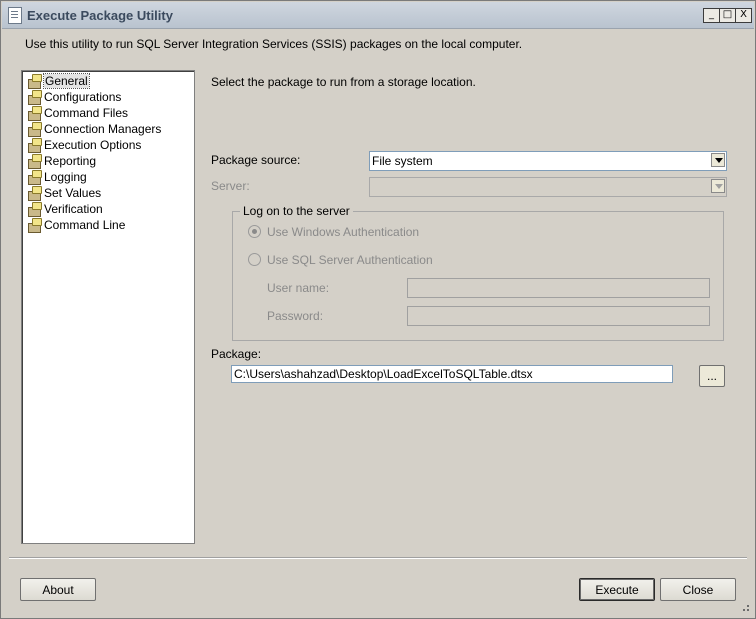 Image resolution: width=756 pixels, height=619 pixels. Describe the element at coordinates (548, 161) in the screenshot. I see `package-source-dropdown: File system` at that location.